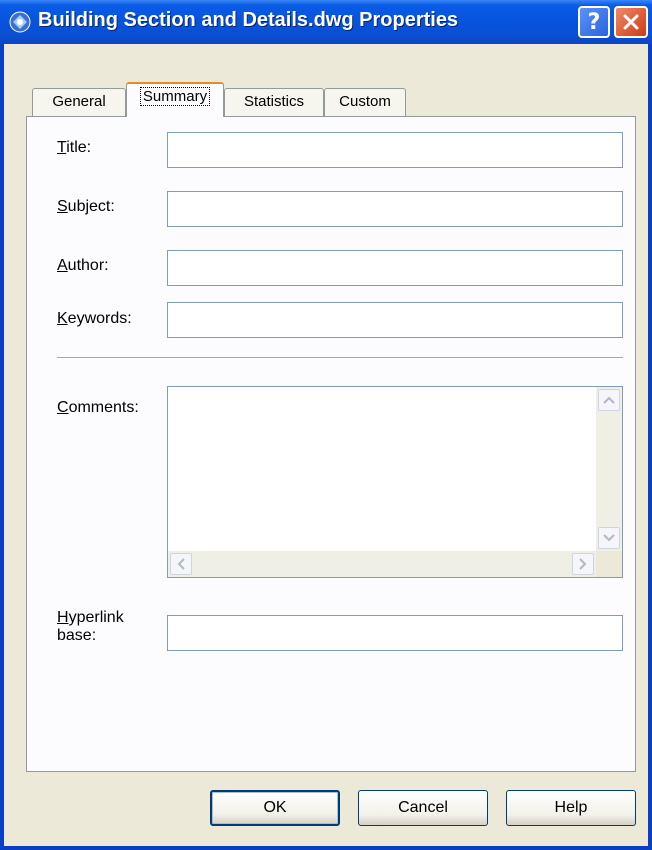 The image size is (652, 850). I want to click on close-icon, so click(631, 22).